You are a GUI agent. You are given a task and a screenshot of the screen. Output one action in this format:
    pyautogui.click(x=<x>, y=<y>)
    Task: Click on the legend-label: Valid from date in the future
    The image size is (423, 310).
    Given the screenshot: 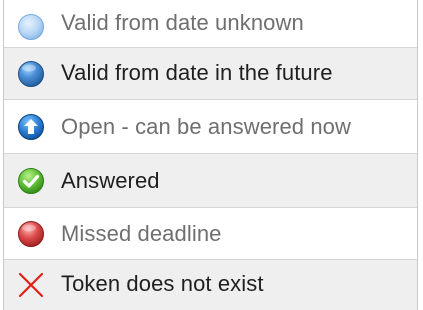 What is the action you would take?
    pyautogui.click(x=197, y=72)
    